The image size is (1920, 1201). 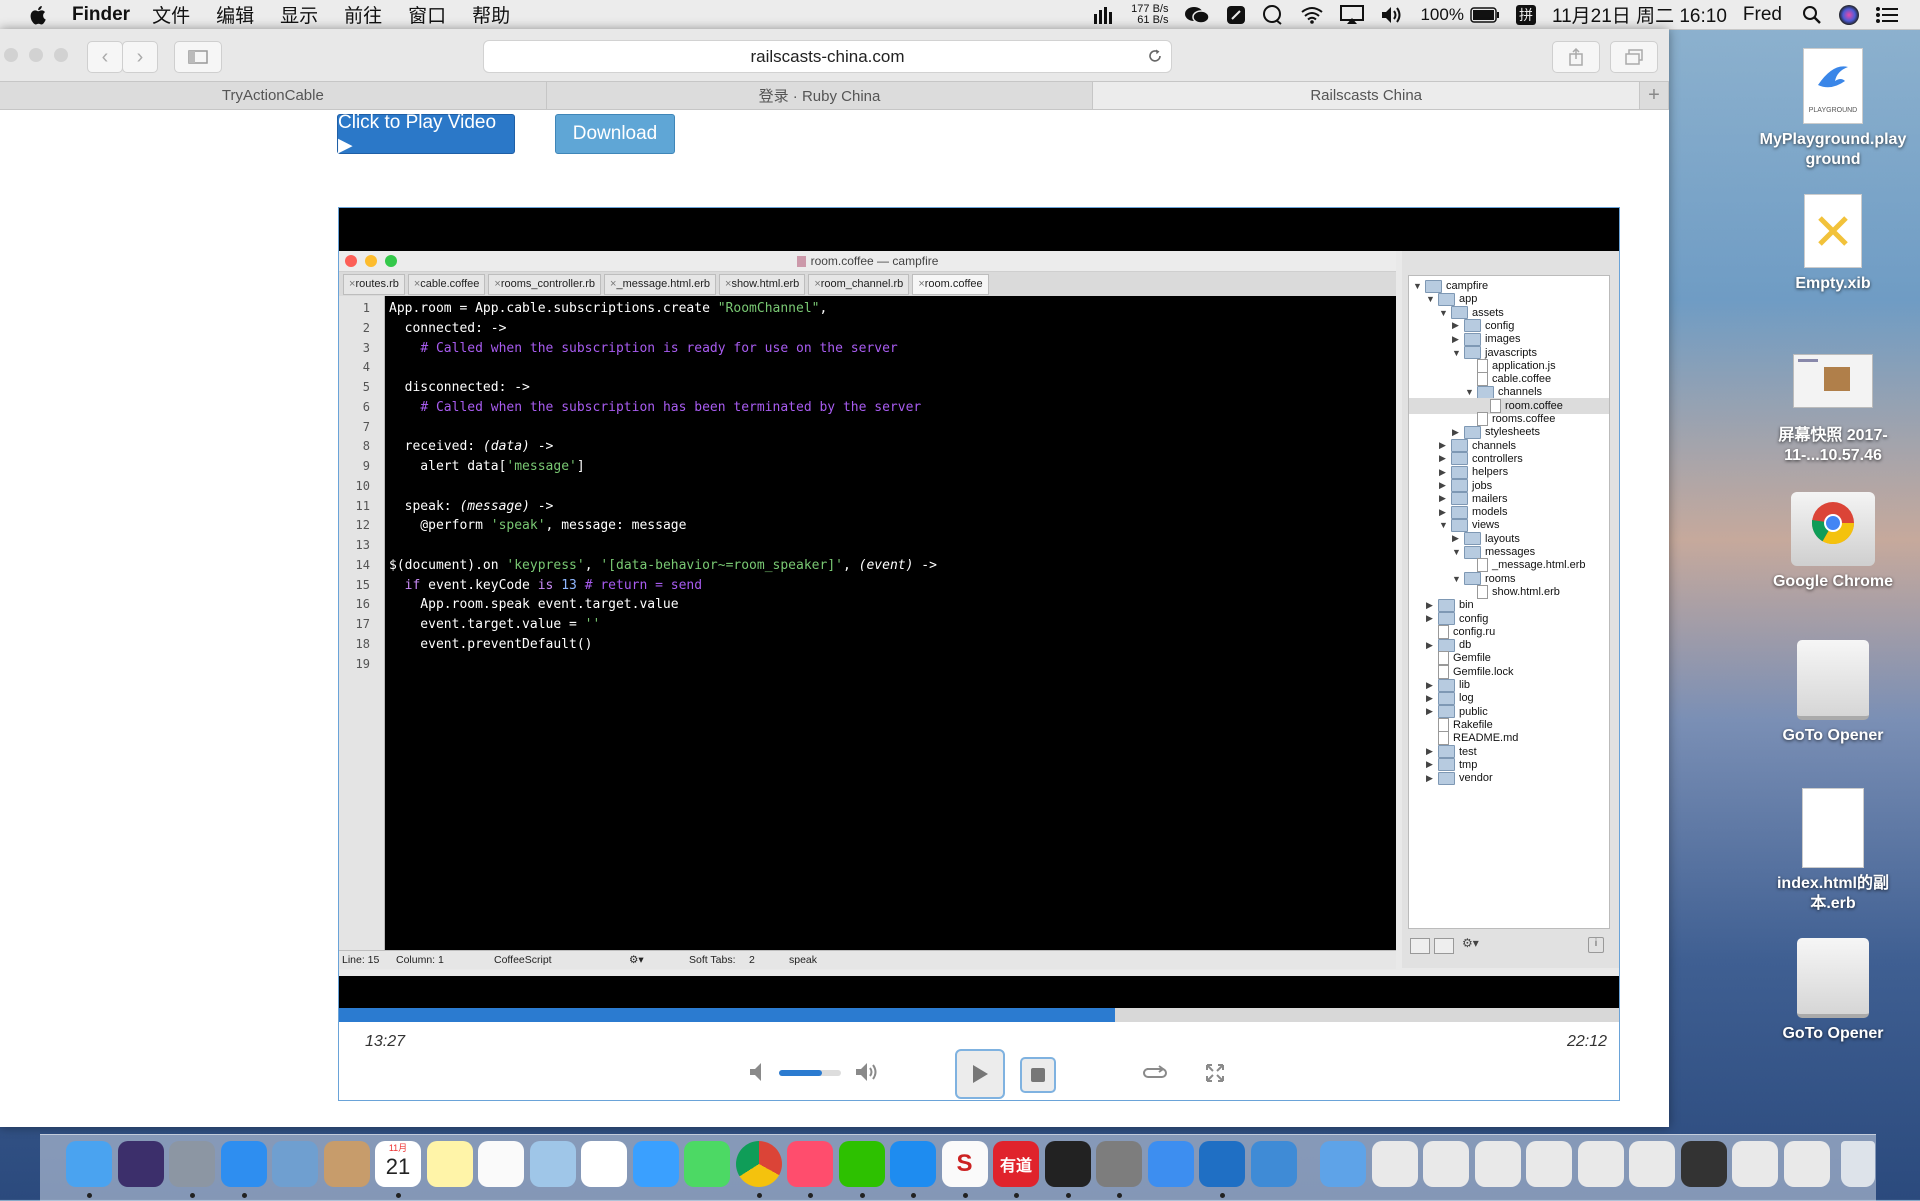 I want to click on sidebar-button, so click(x=198, y=57).